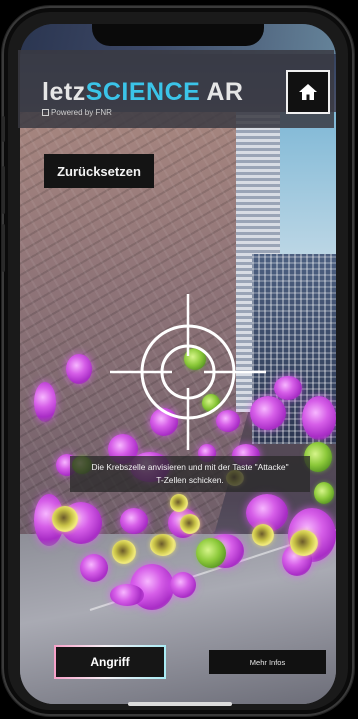 Image resolution: width=358 pixels, height=719 pixels. I want to click on powered-by-label: Powered by FNR, so click(77, 112).